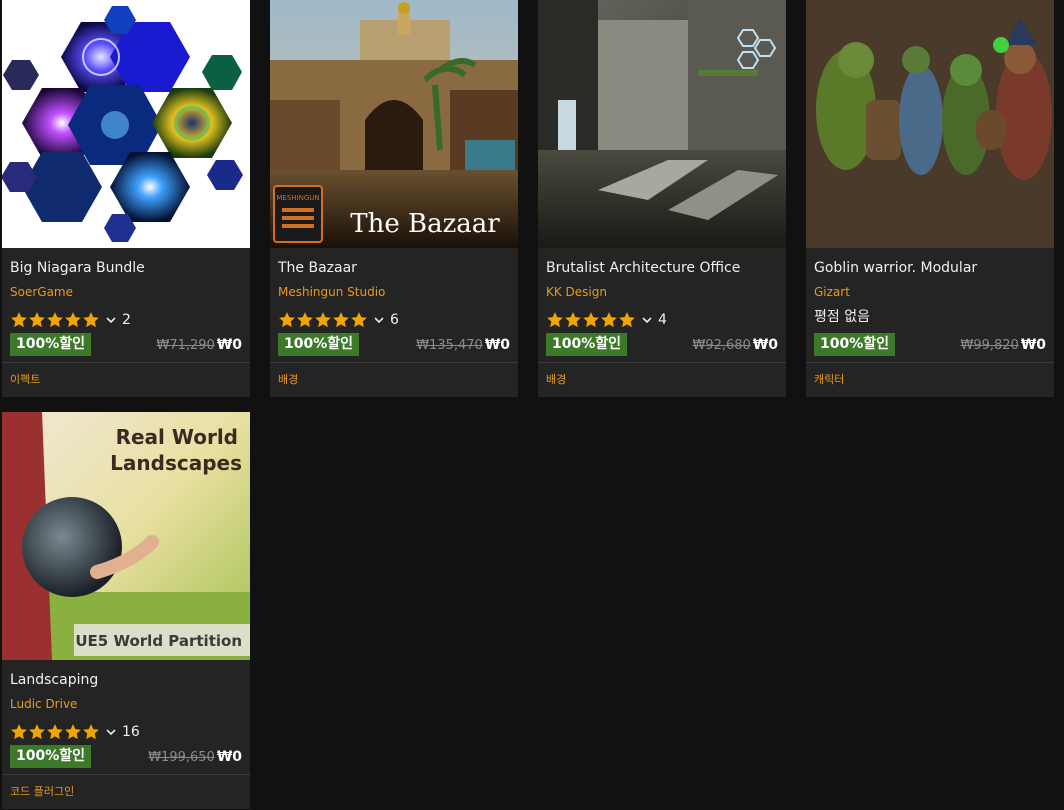  What do you see at coordinates (131, 732) in the screenshot?
I see `review-count: 16` at bounding box center [131, 732].